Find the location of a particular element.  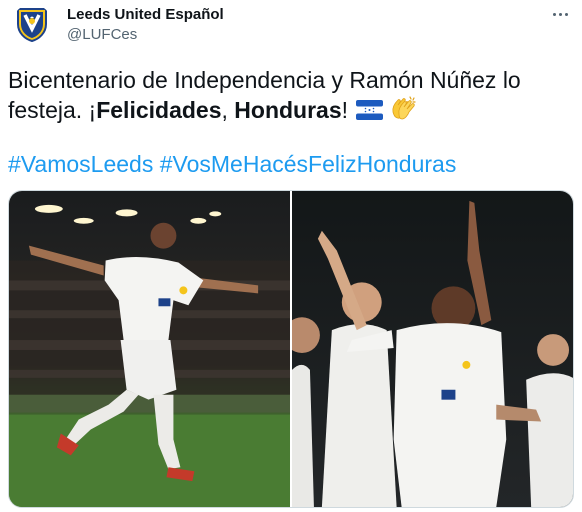

leeds-crest-icon is located at coordinates (32, 25).